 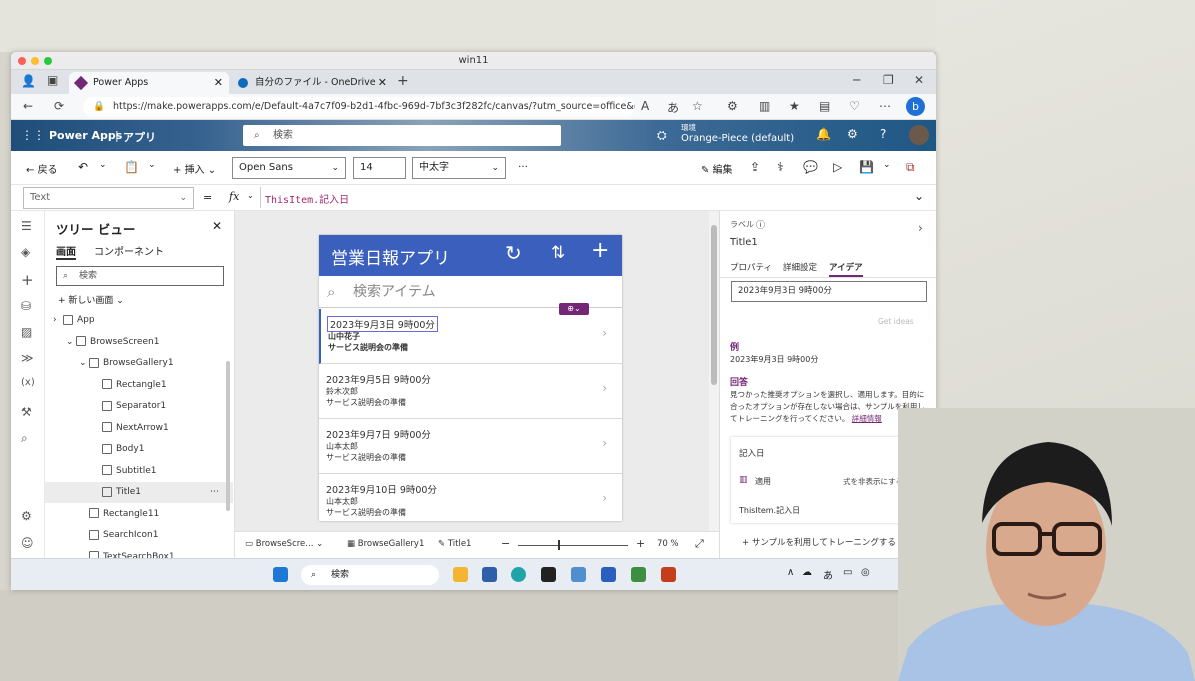 What do you see at coordinates (370, 575) in the screenshot?
I see `taskbar-search: ⌕ 検索` at bounding box center [370, 575].